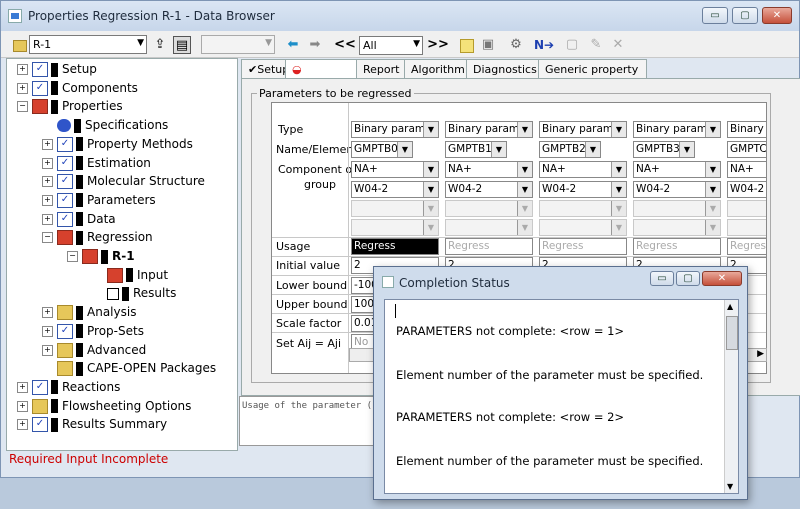  What do you see at coordinates (182, 45) in the screenshot?
I see `toggle-tree-icon: ▤` at bounding box center [182, 45].